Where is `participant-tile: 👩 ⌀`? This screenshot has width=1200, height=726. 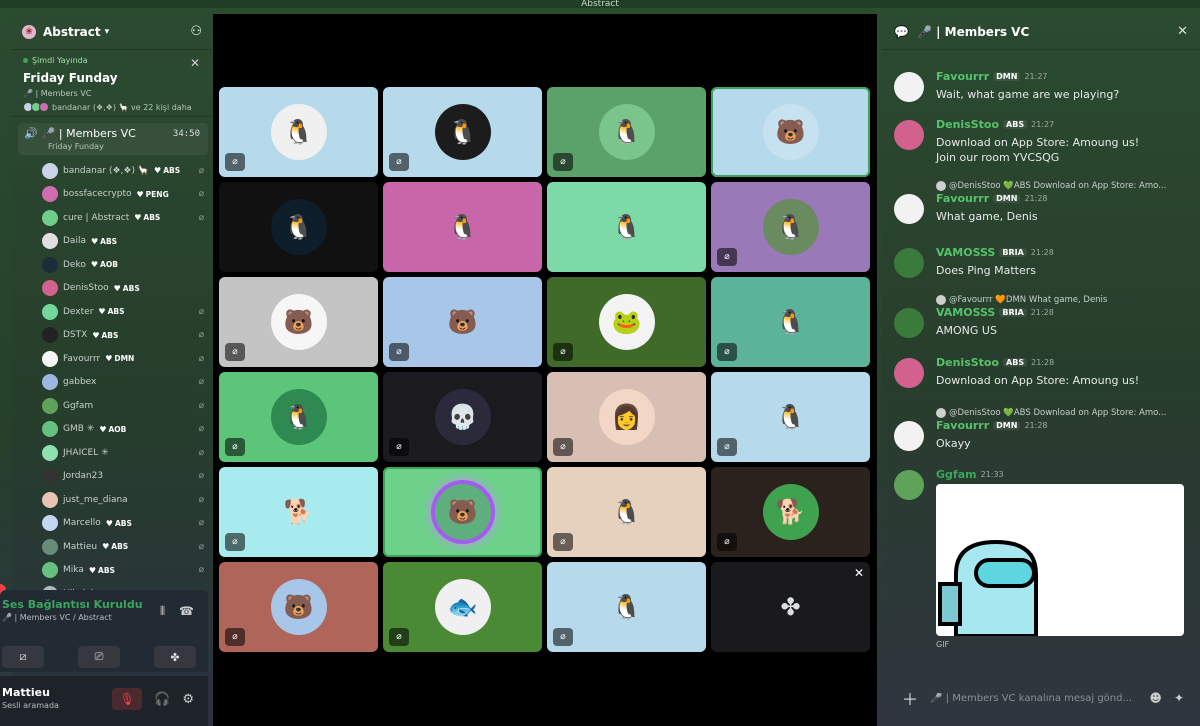 participant-tile: 👩 ⌀ is located at coordinates (626, 417).